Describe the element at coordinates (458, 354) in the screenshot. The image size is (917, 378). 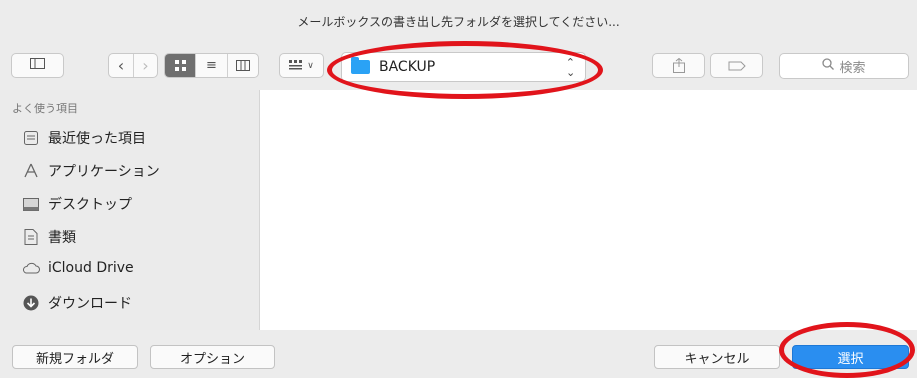
I see `footer: 新規フォルダ オプション キャンセル 選択` at that location.